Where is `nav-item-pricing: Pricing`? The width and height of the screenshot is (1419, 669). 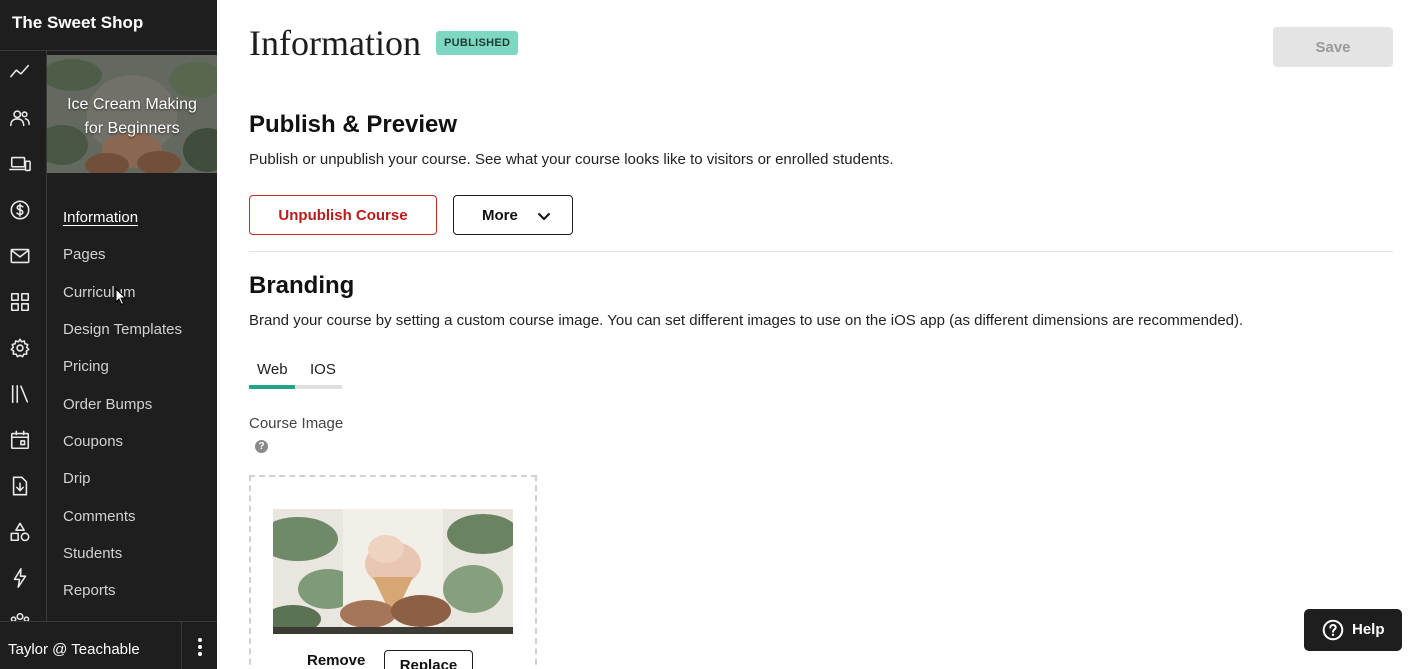
nav-item-pricing: Pricing is located at coordinates (86, 366).